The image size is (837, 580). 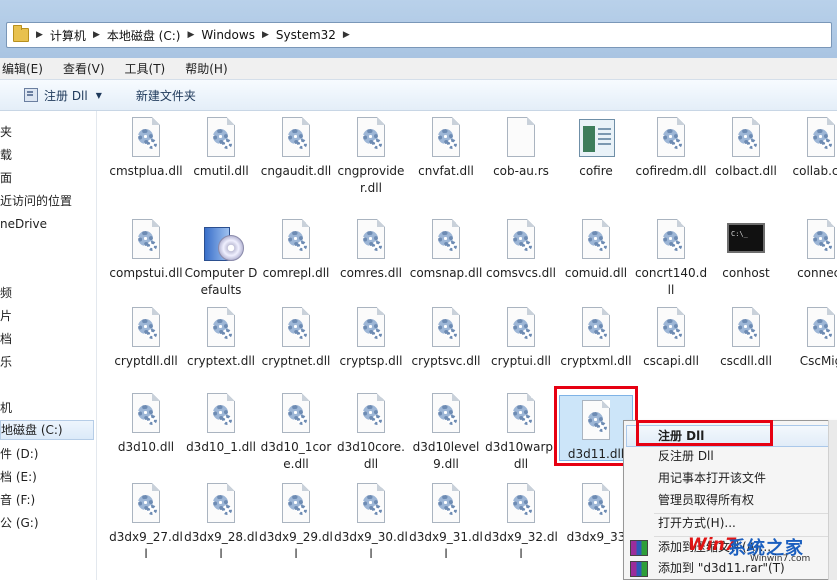 What do you see at coordinates (22, 68) in the screenshot?
I see `menu-edit: 编辑(E)` at bounding box center [22, 68].